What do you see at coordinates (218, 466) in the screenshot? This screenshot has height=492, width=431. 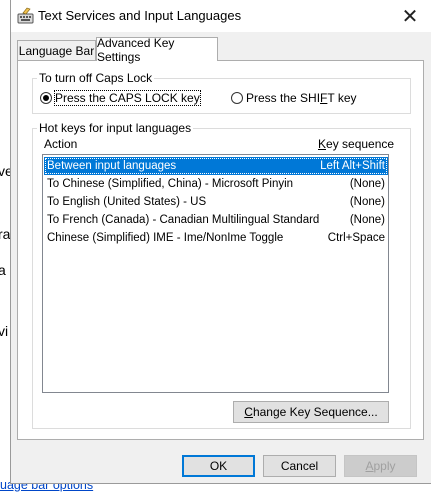 I see `ok-button: OK` at bounding box center [218, 466].